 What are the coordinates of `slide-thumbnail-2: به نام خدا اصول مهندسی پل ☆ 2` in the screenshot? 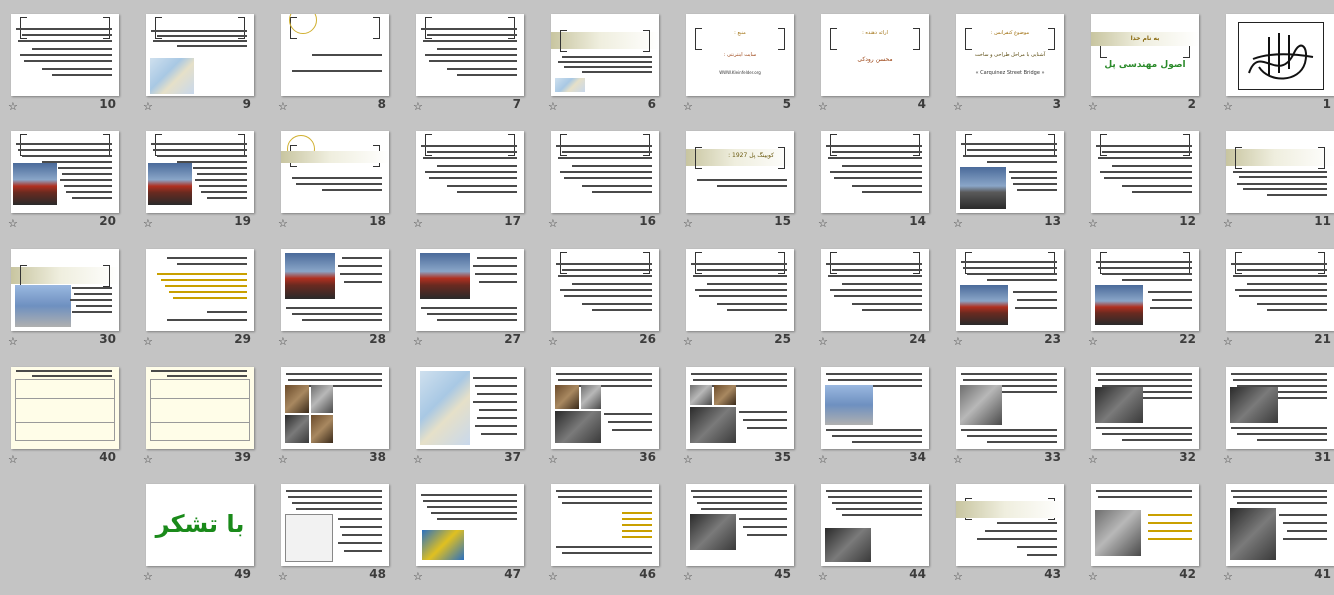 It's located at (1152, 66).